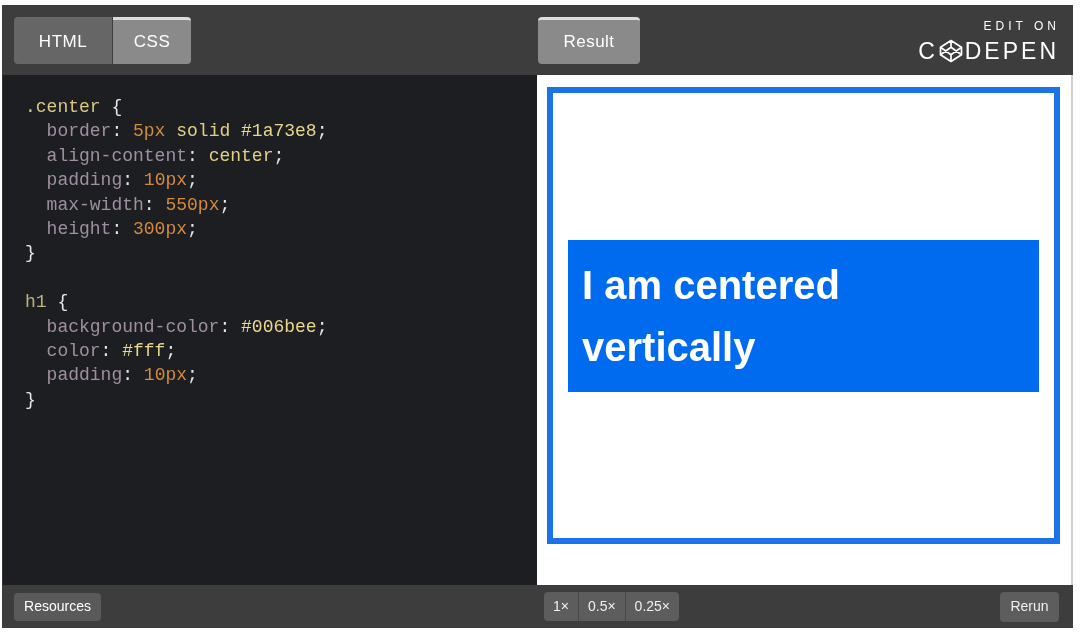 The height and width of the screenshot is (635, 1080). What do you see at coordinates (589, 40) in the screenshot?
I see `tab: Result` at bounding box center [589, 40].